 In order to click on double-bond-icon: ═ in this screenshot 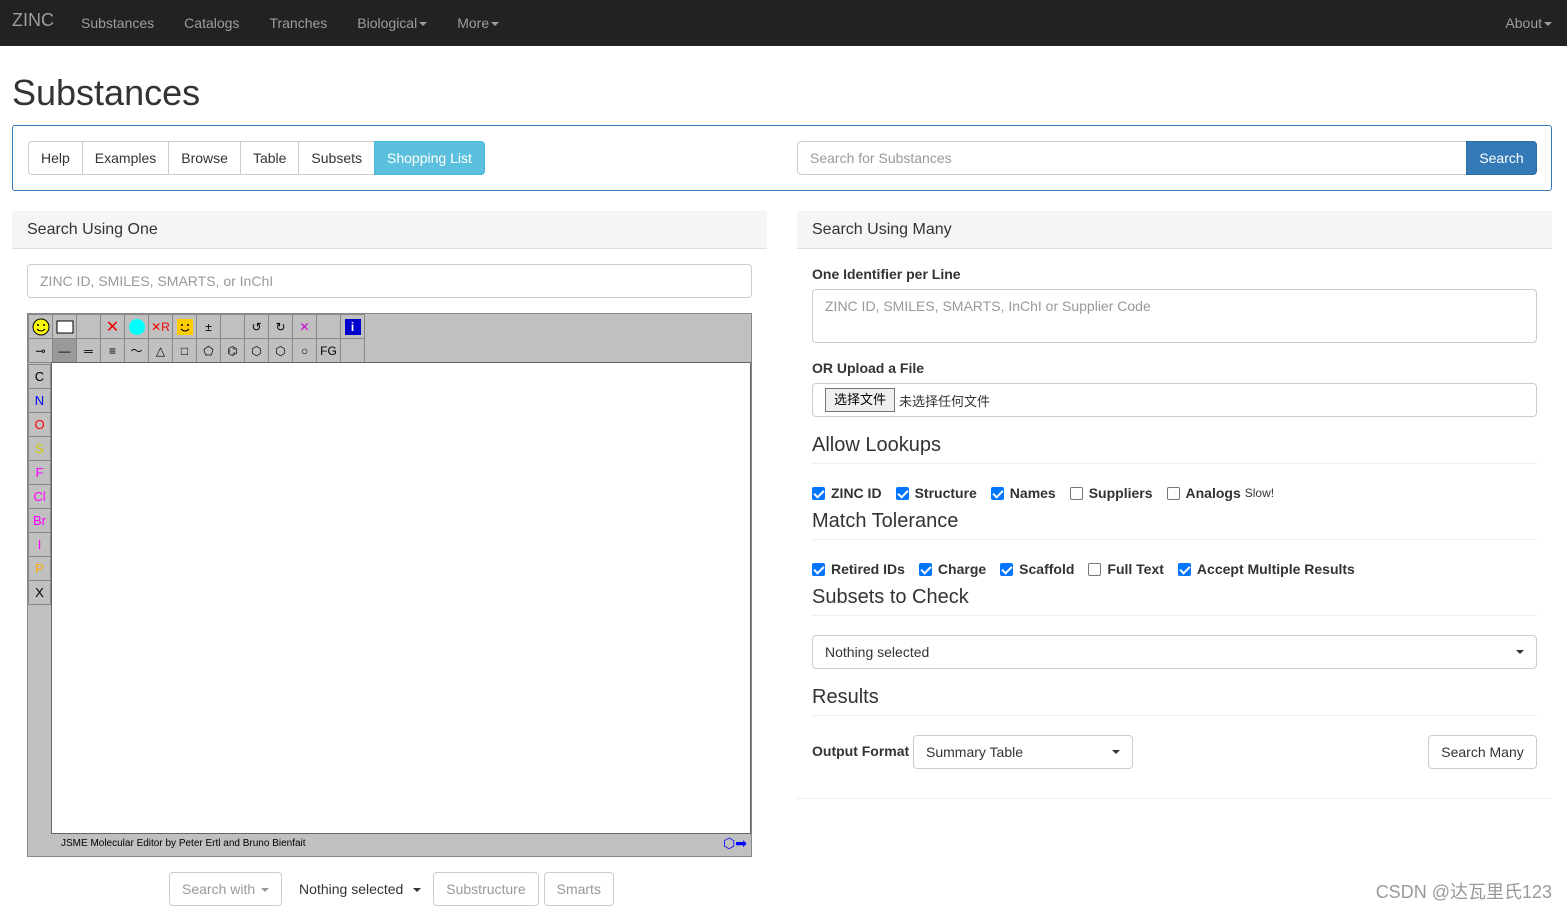, I will do `click(88, 350)`.